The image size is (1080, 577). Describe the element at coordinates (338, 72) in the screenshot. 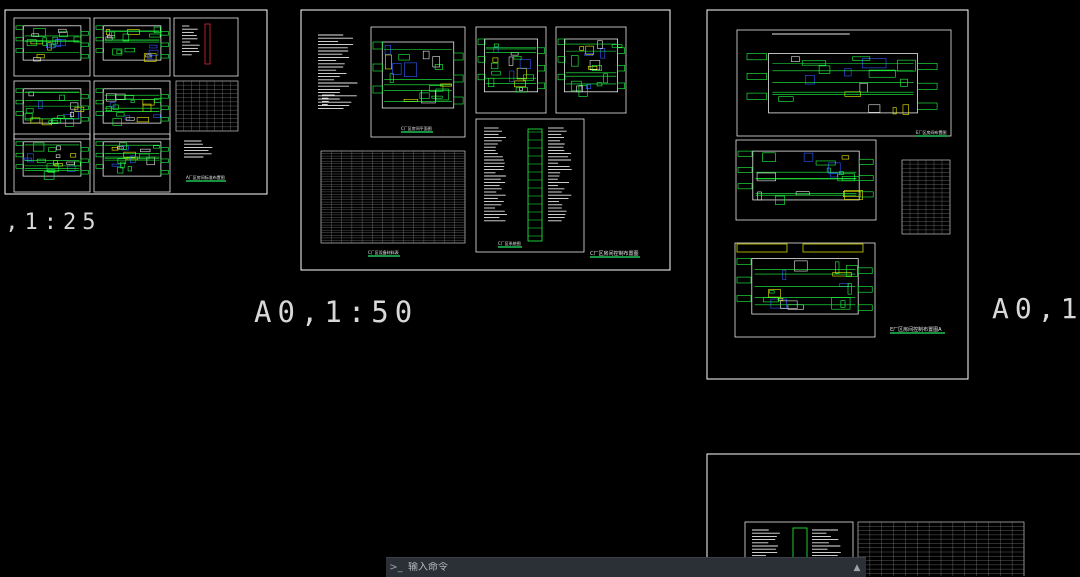

I see `sheet-c-legend` at that location.